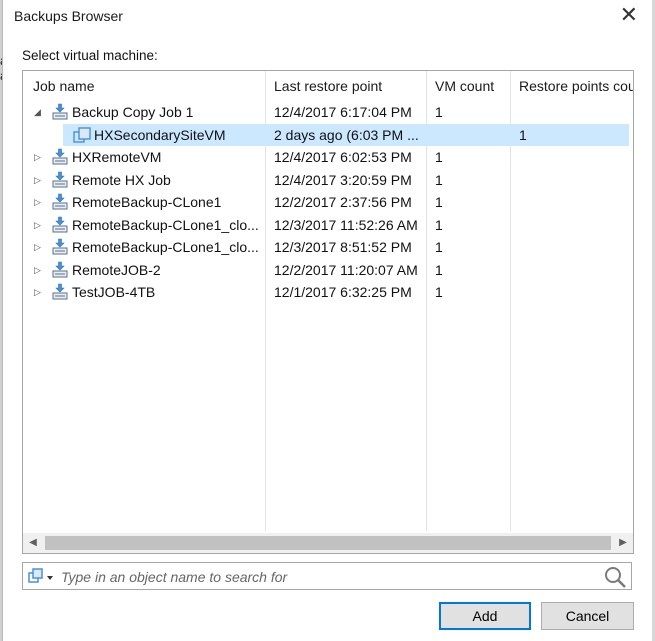 This screenshot has width=655, height=641. I want to click on search-box, so click(327, 576).